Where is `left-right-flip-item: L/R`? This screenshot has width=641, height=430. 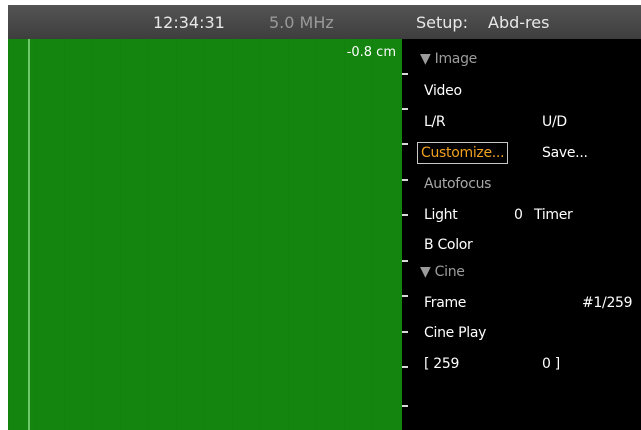 left-right-flip-item: L/R is located at coordinates (435, 122).